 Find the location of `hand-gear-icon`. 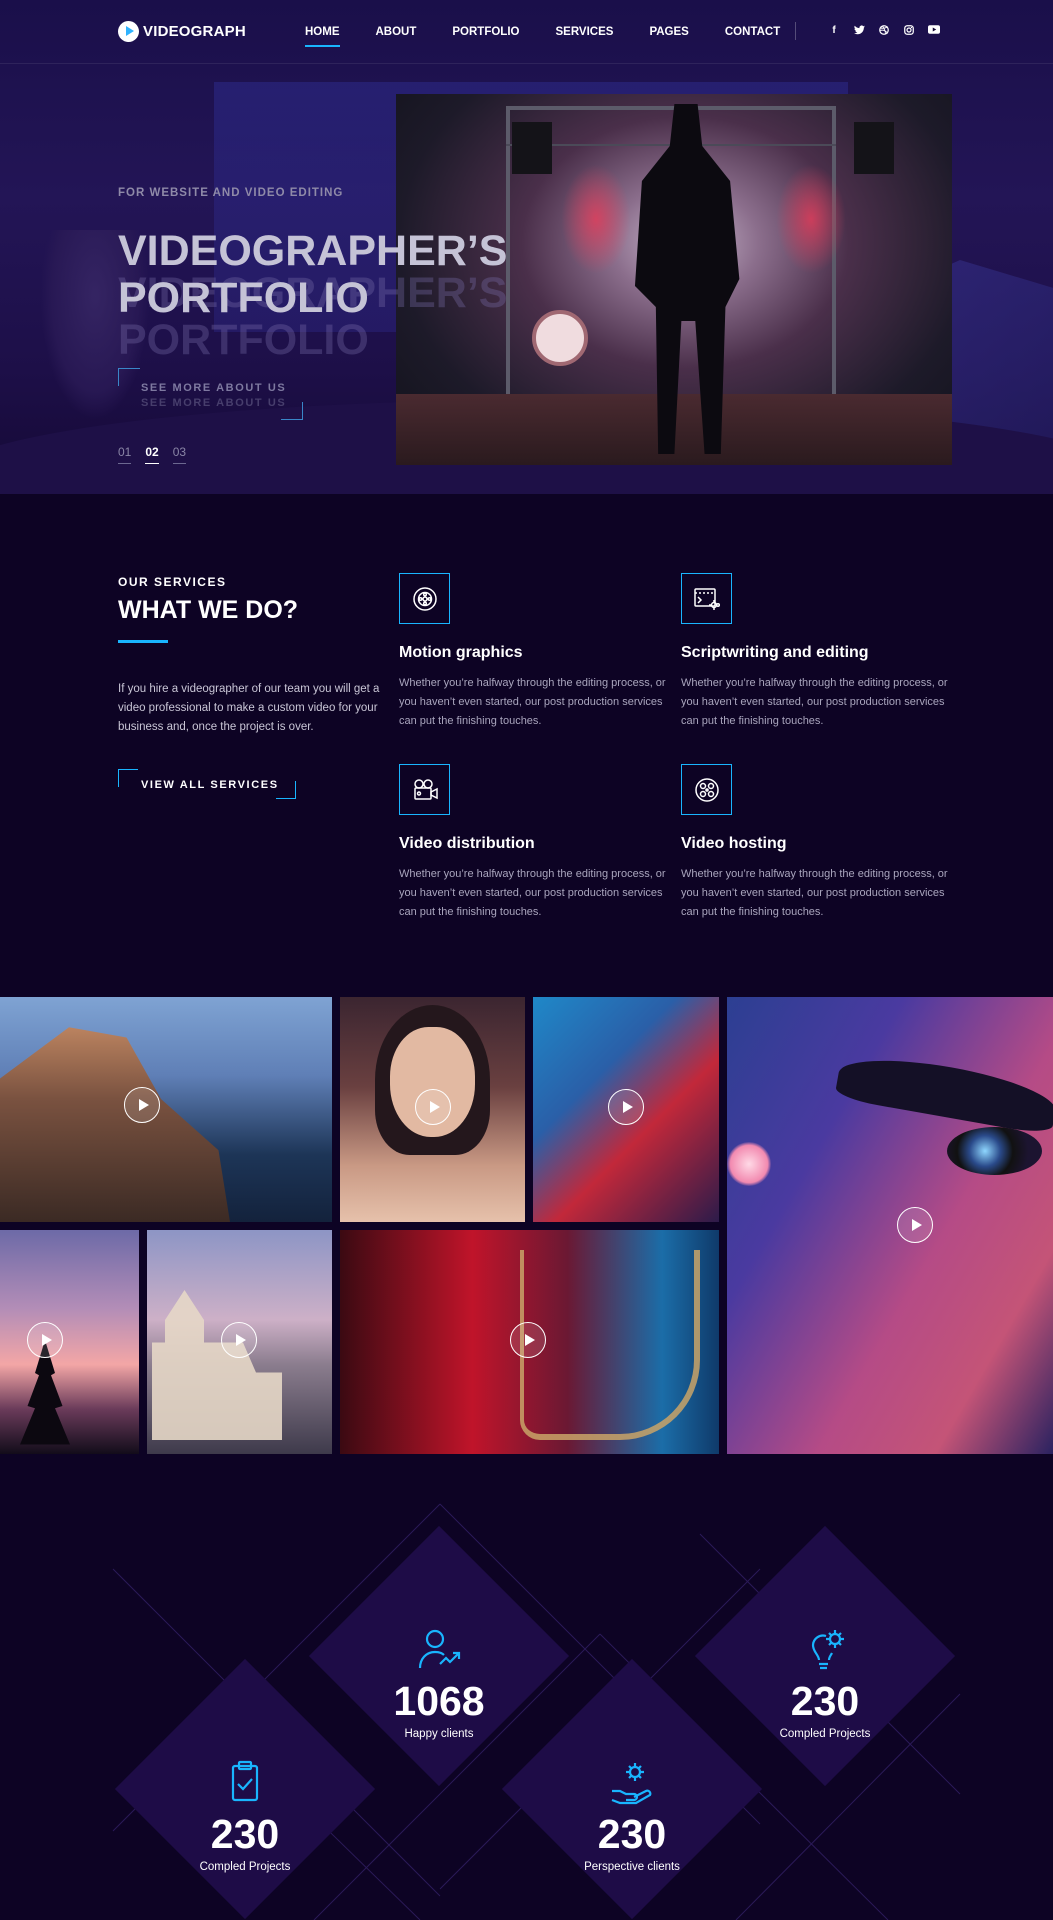

hand-gear-icon is located at coordinates (631, 1784).